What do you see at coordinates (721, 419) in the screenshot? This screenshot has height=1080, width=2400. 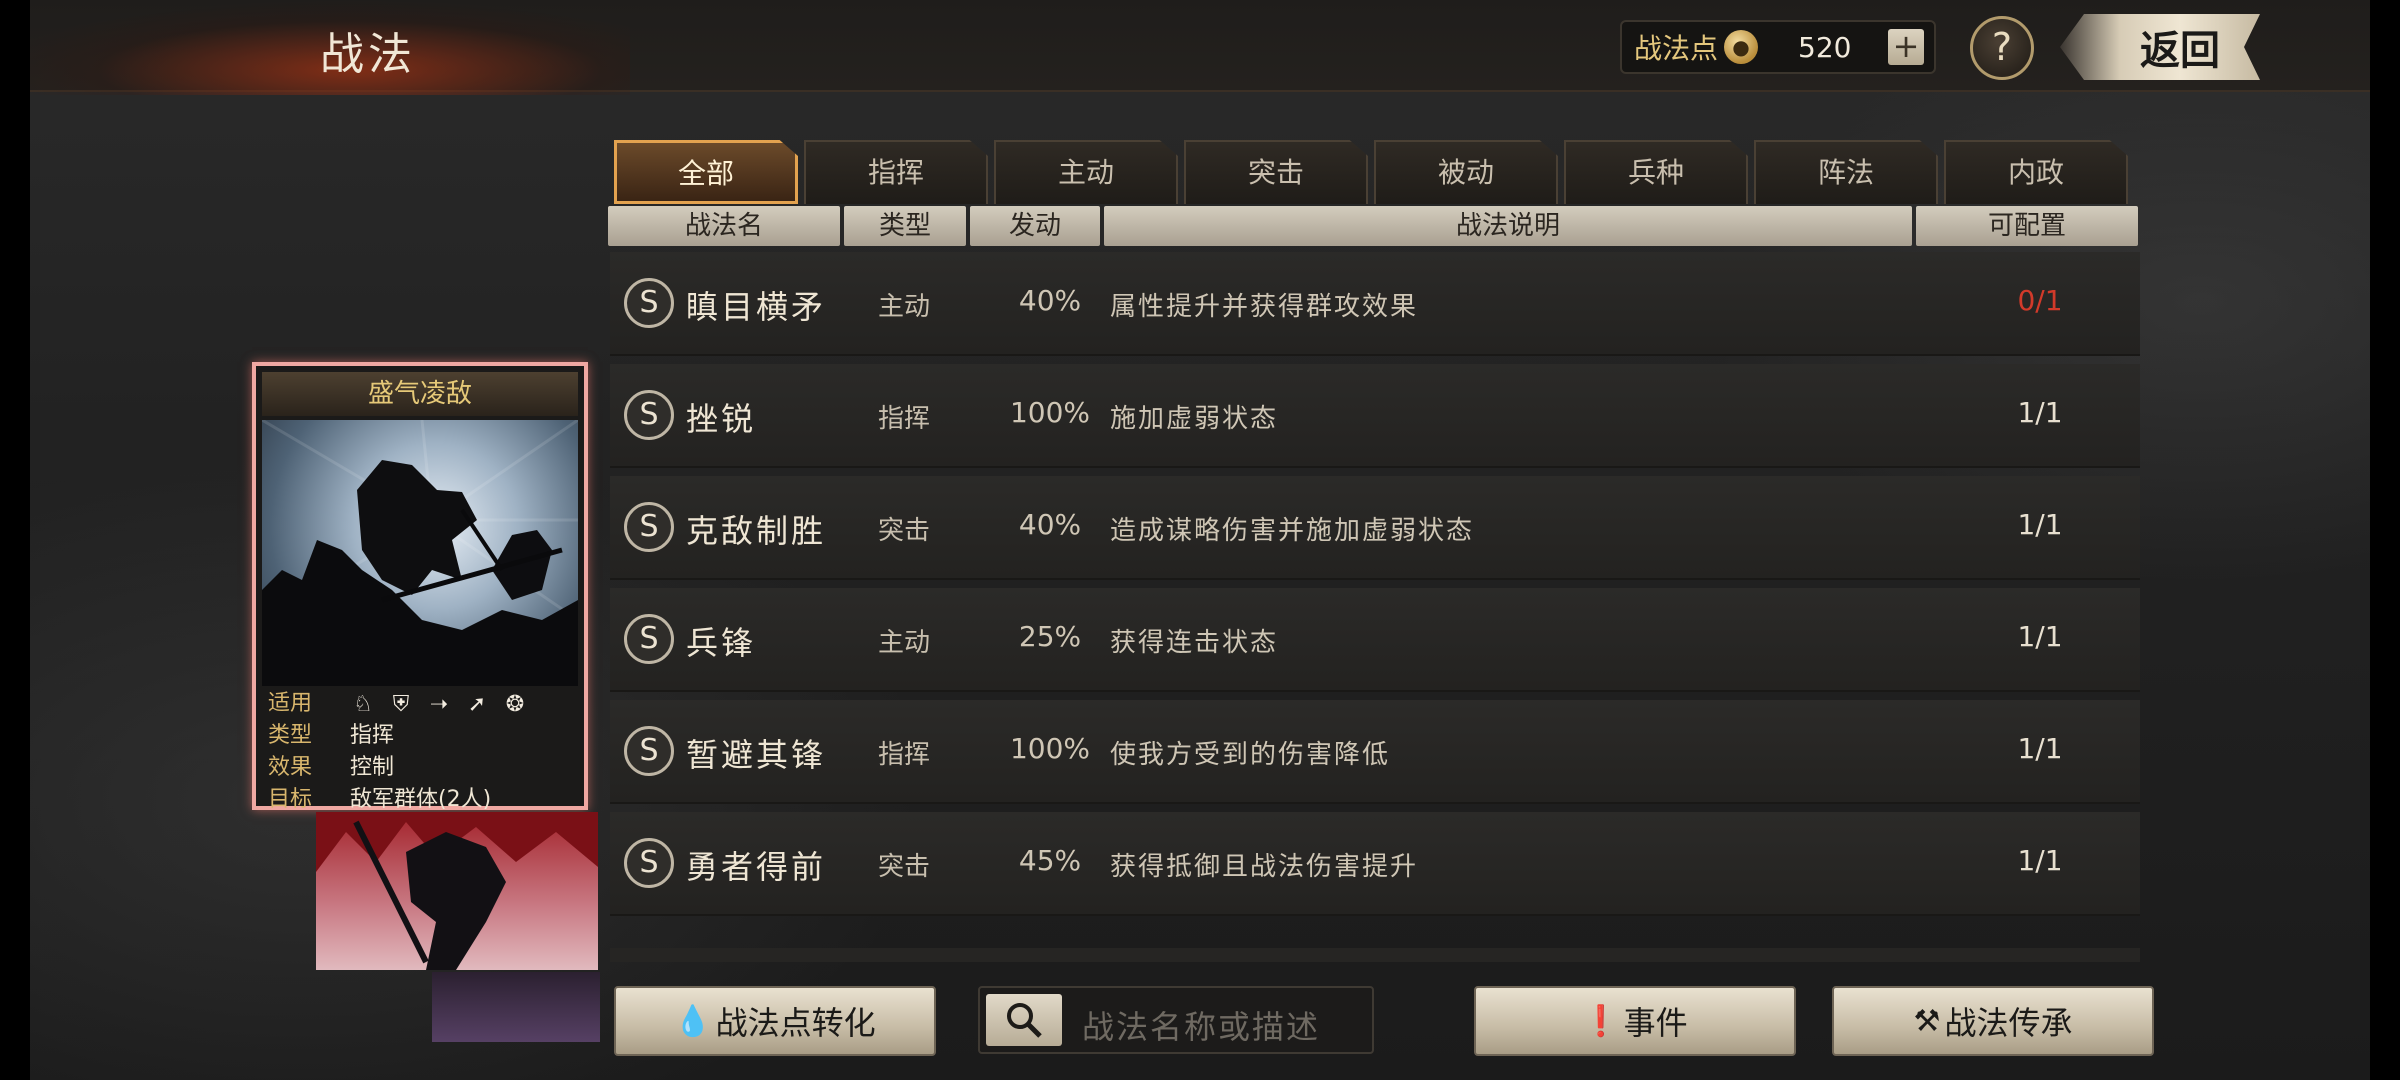 I see `tactic-name: 挫锐` at bounding box center [721, 419].